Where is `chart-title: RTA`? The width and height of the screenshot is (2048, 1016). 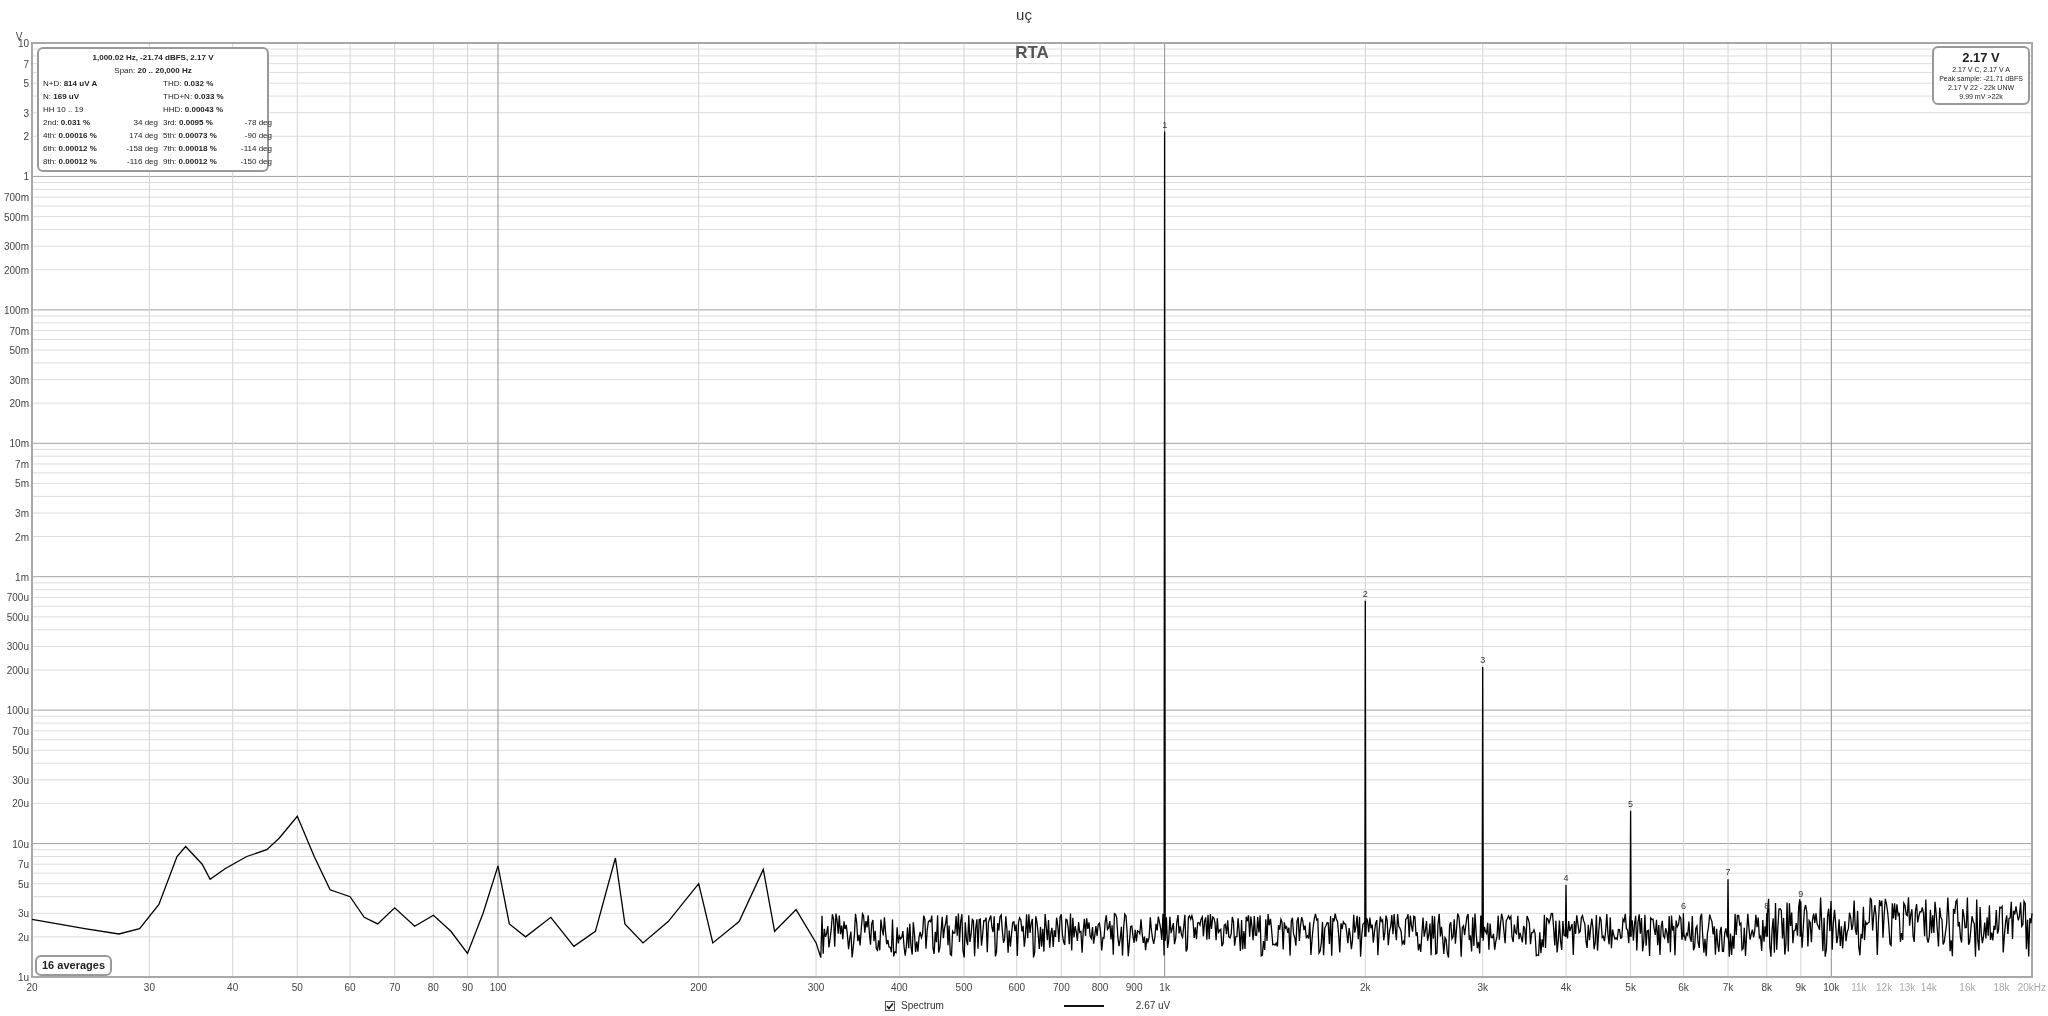
chart-title: RTA is located at coordinates (1032, 52).